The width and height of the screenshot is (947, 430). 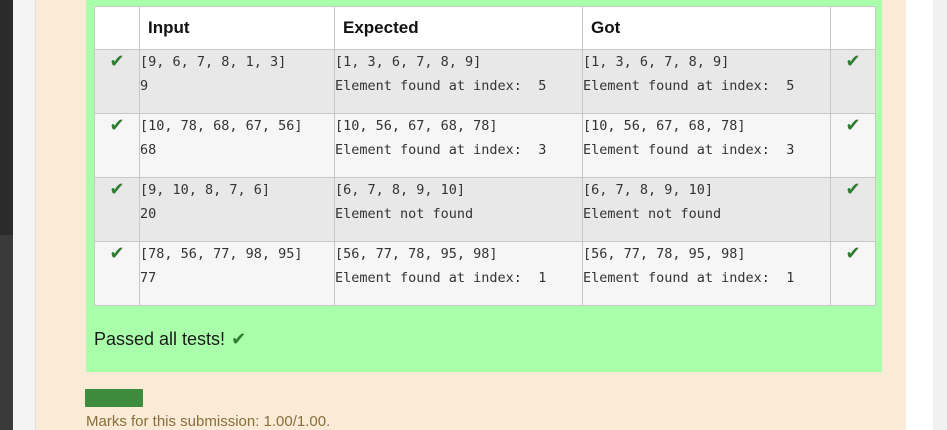 What do you see at coordinates (689, 86) in the screenshot?
I see `got-message: Element found at index: 5` at bounding box center [689, 86].